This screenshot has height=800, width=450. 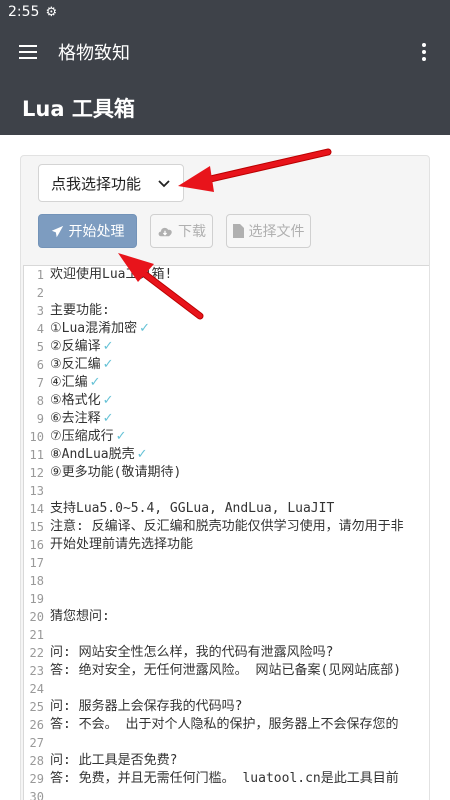 What do you see at coordinates (80, 310) in the screenshot?
I see `line-text: 主要功能:` at bounding box center [80, 310].